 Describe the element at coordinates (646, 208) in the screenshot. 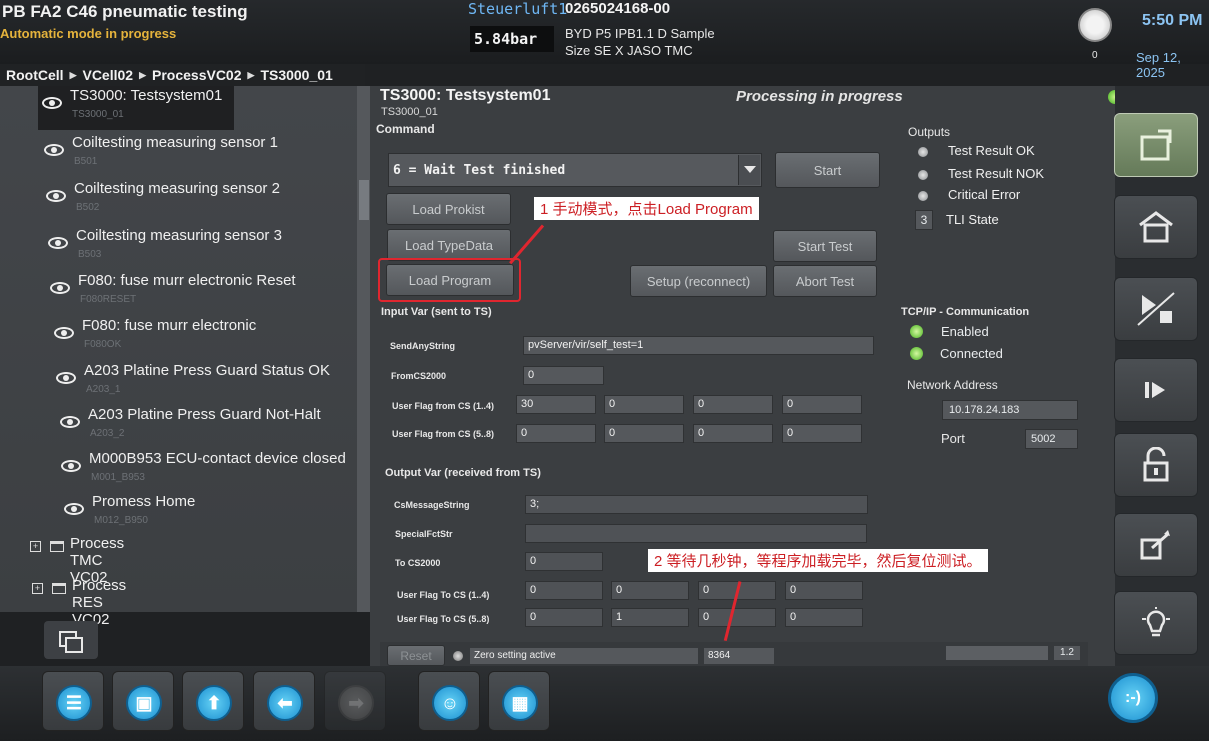

I see `annotation-callout-1: 1 手动模式，点击Load Program` at that location.